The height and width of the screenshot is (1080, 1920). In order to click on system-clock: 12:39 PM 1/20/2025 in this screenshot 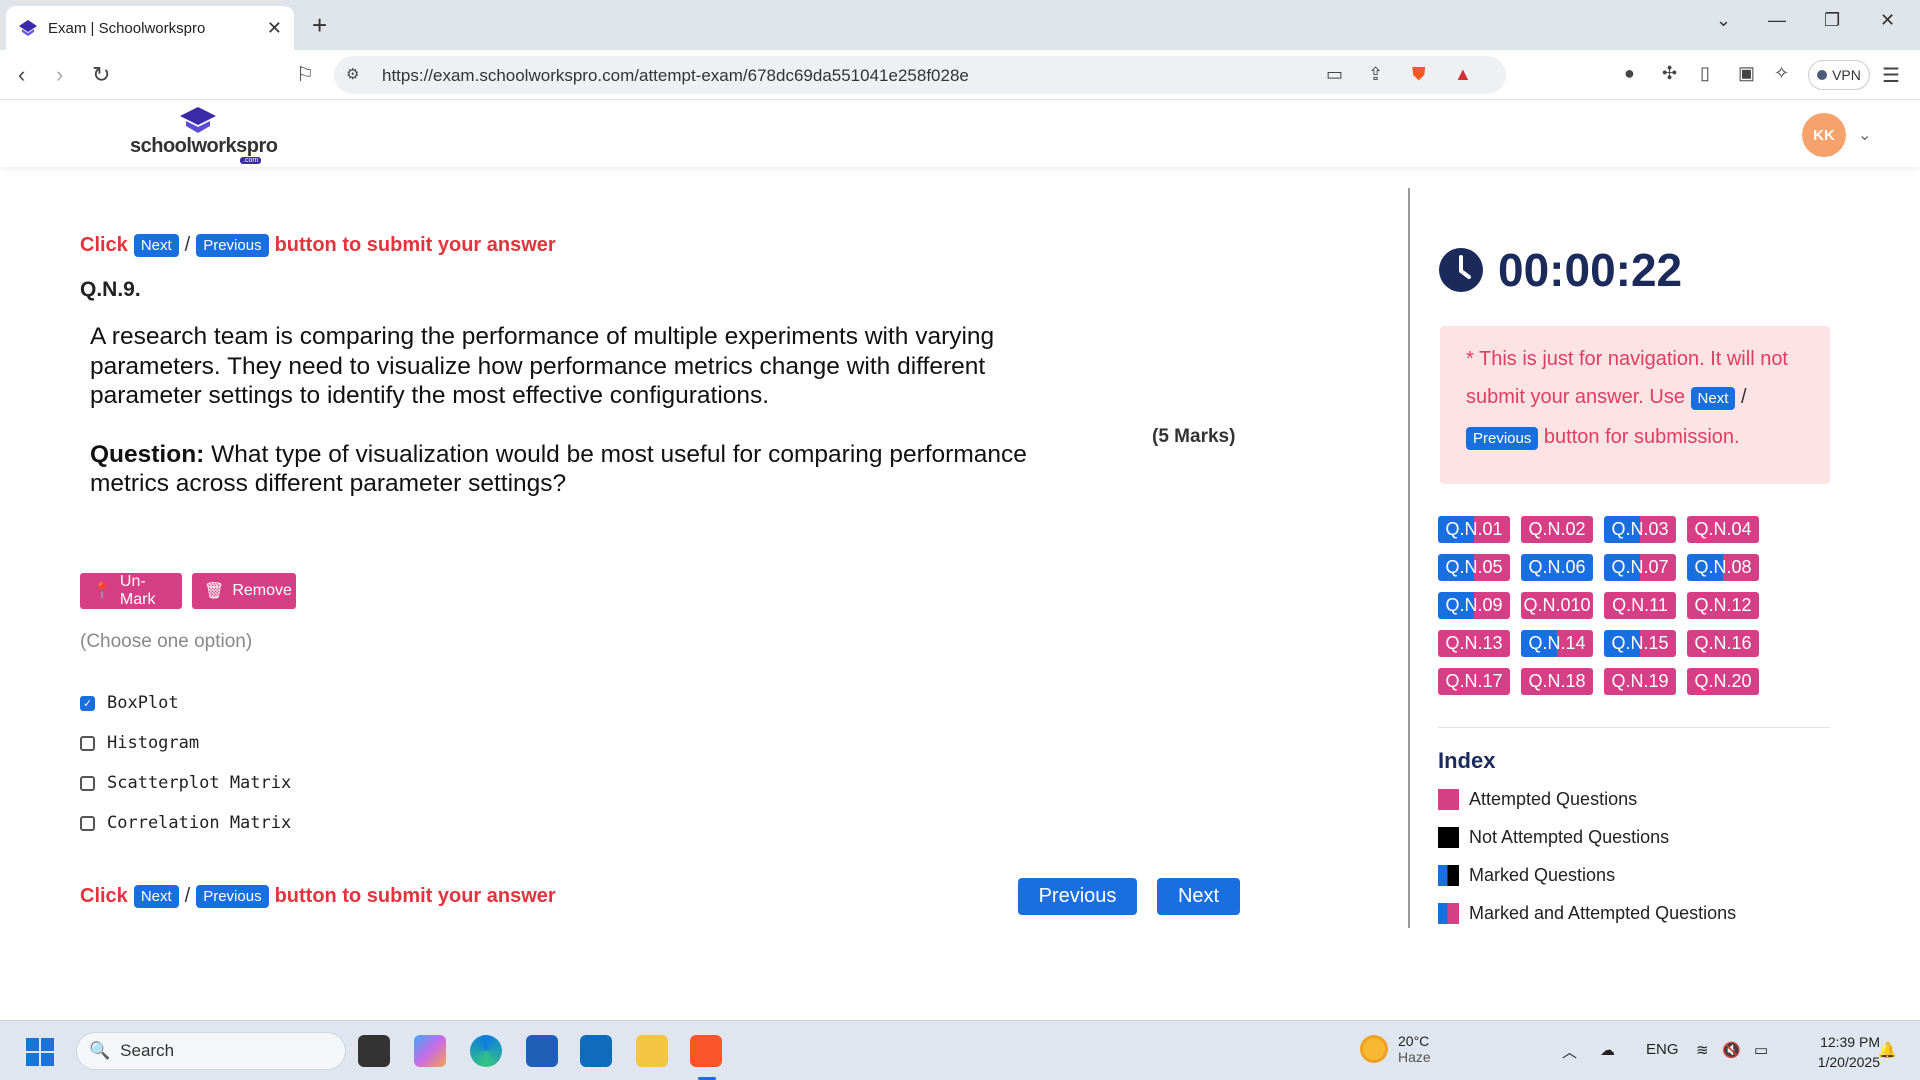, I will do `click(1840, 1052)`.